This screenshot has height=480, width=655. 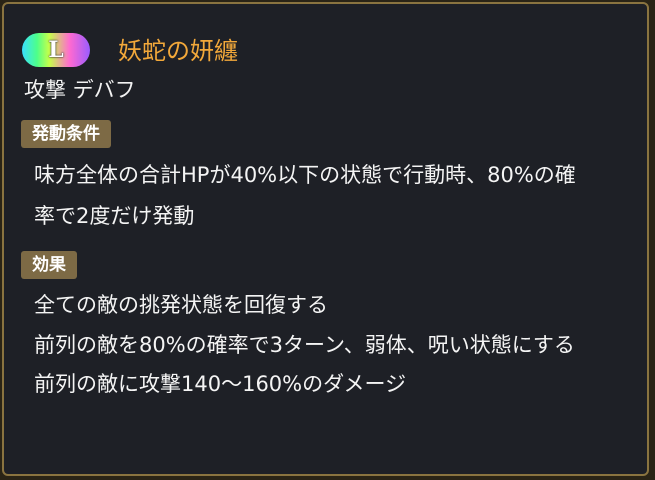 I want to click on effect-line: 全ての敵の挑発状態を回復する, so click(x=181, y=305).